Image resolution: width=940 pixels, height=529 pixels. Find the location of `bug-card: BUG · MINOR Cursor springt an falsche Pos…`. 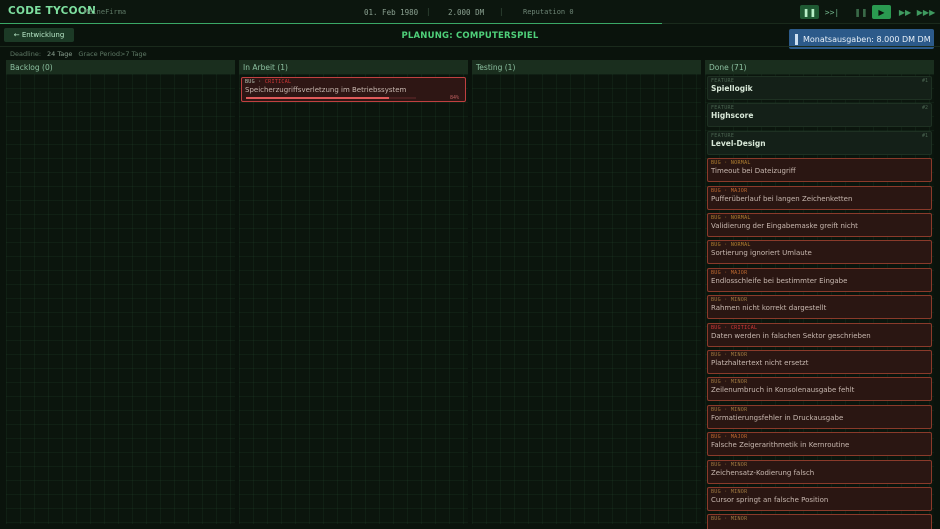

bug-card: BUG · MINOR Cursor springt an falsche Pos… is located at coordinates (819, 499).